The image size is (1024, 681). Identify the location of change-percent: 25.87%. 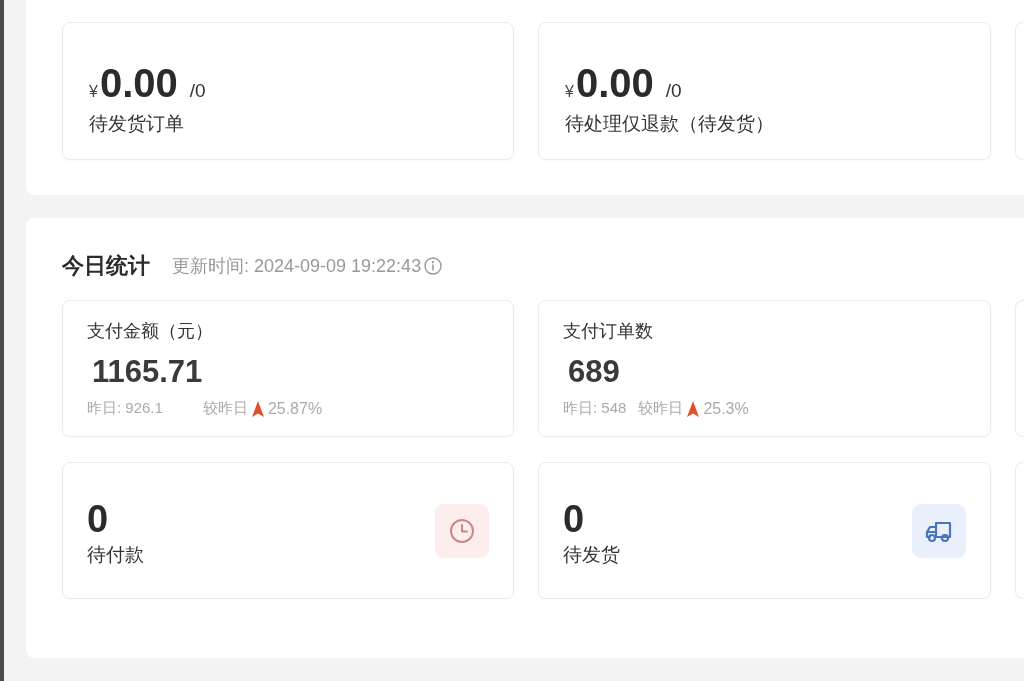
(295, 408).